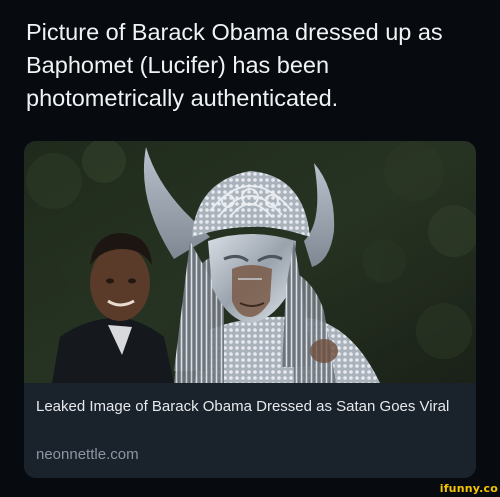 This screenshot has height=497, width=500. I want to click on ifunny-watermark: ifunny.co, so click(468, 488).